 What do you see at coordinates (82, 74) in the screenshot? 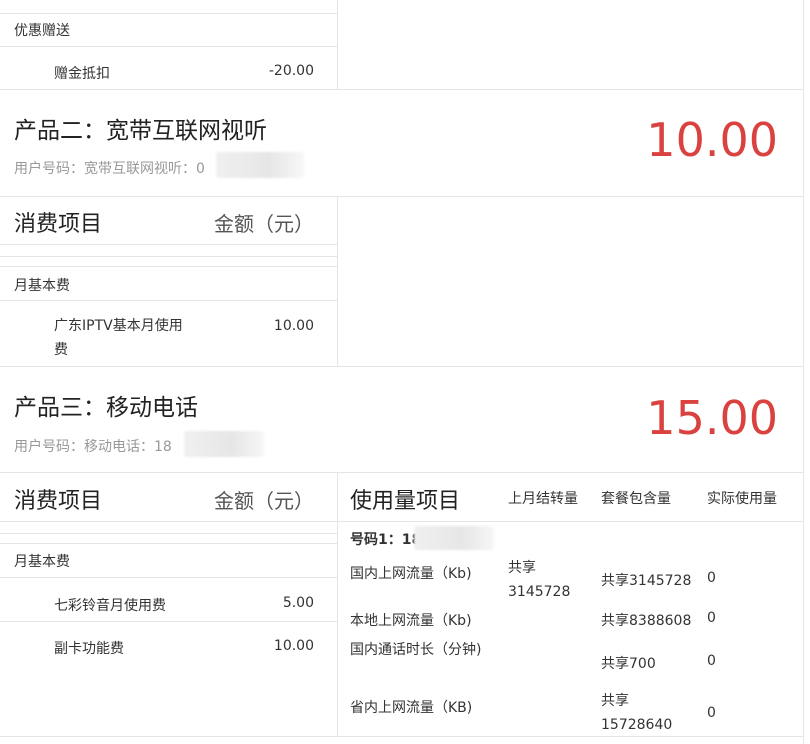
I see `item-name: 赠金抵扣` at bounding box center [82, 74].